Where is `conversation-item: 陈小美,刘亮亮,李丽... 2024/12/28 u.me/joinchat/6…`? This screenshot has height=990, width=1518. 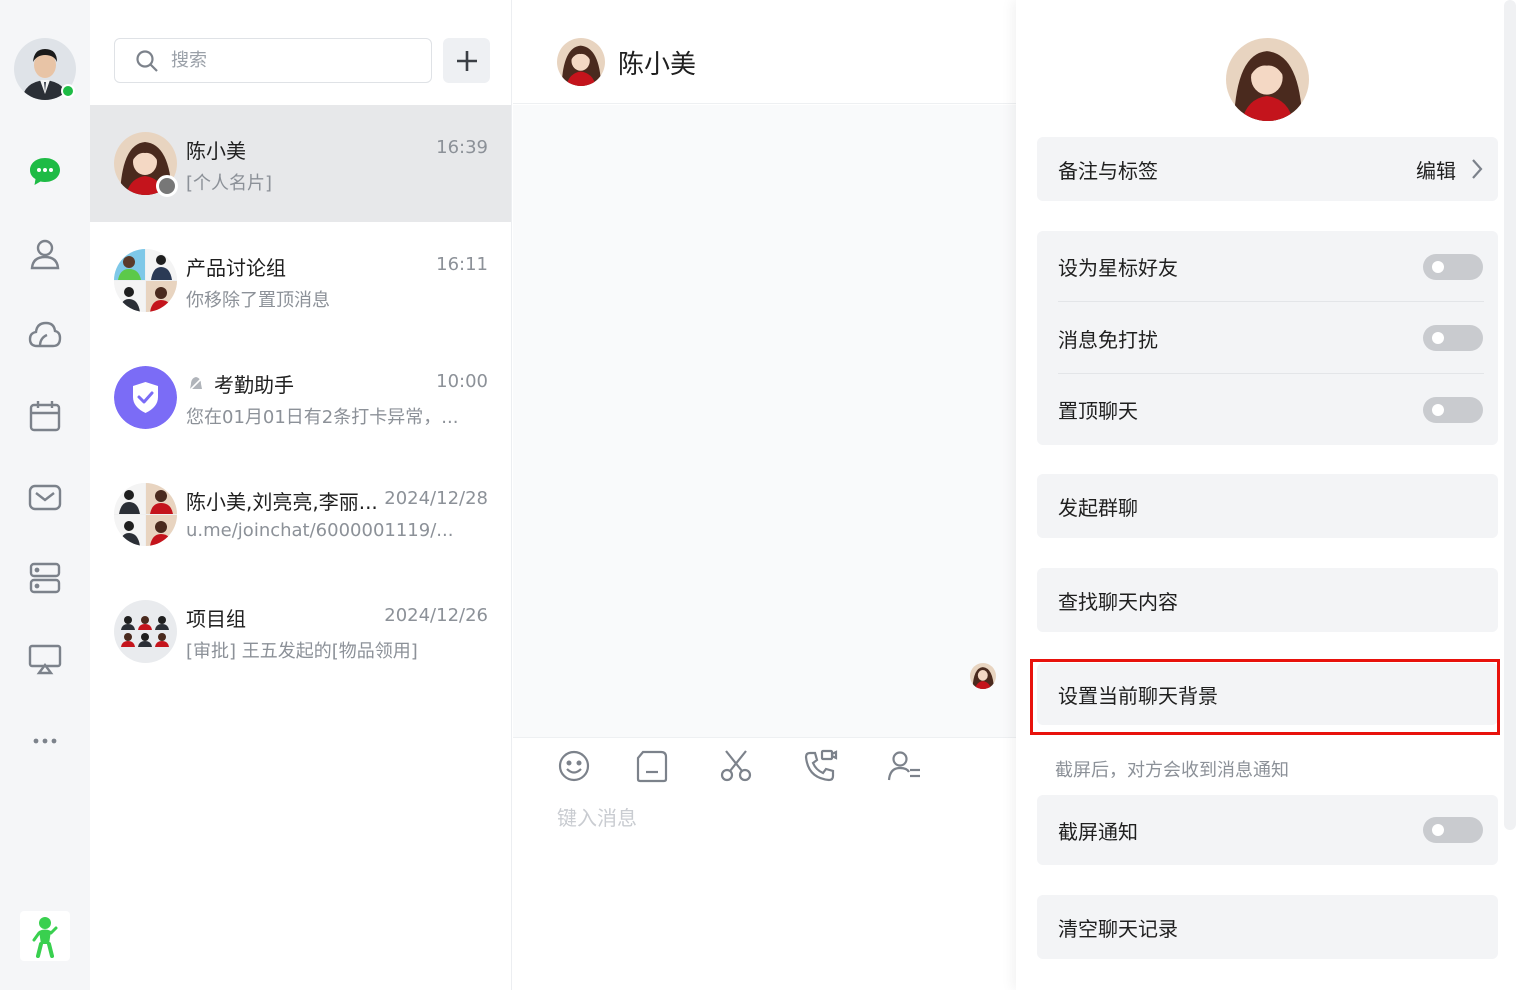 conversation-item: 陈小美,刘亮亮,李丽... 2024/12/28 u.me/joinchat/6… is located at coordinates (300, 514).